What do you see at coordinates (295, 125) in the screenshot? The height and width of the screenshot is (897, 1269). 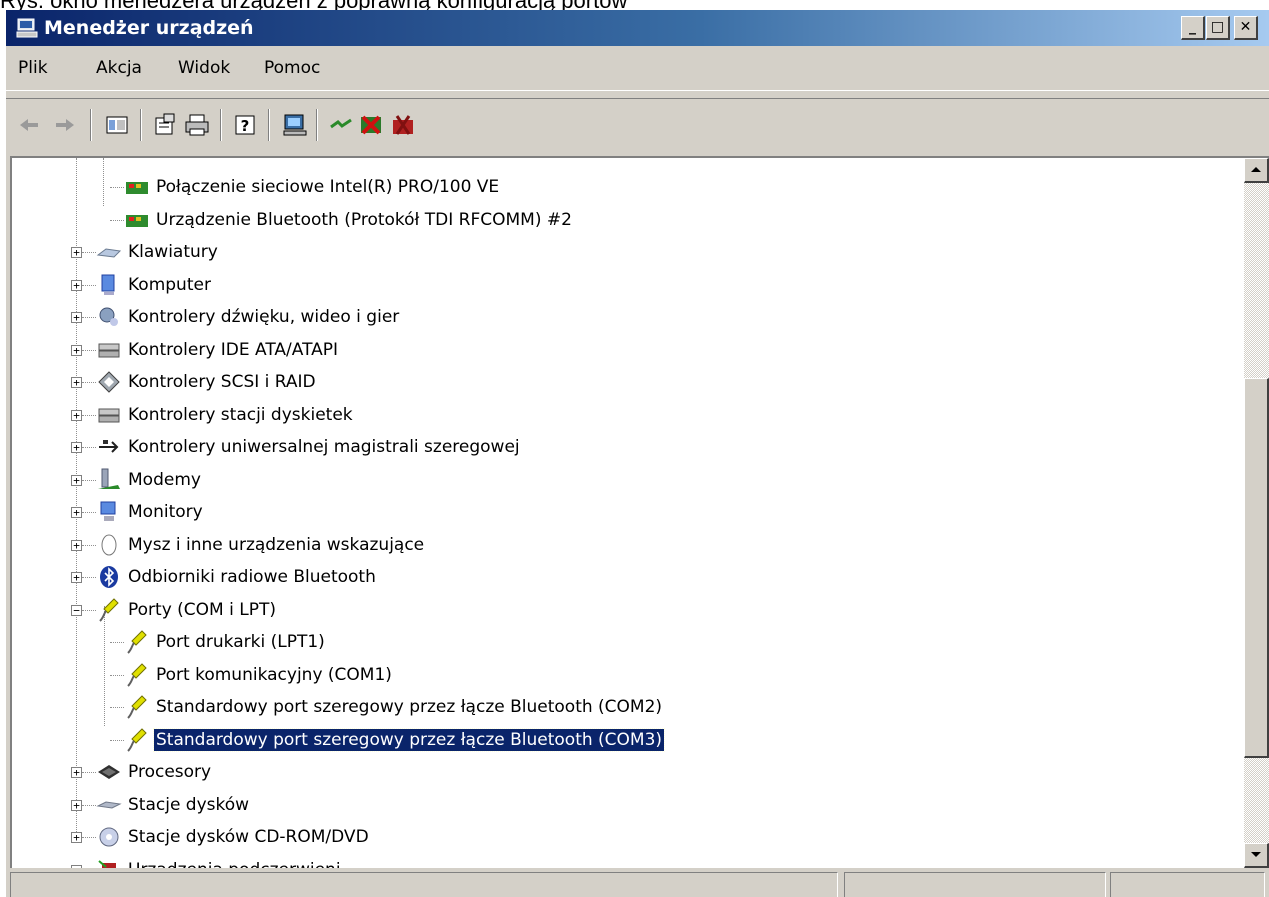 I see `scan-hardware-icon` at bounding box center [295, 125].